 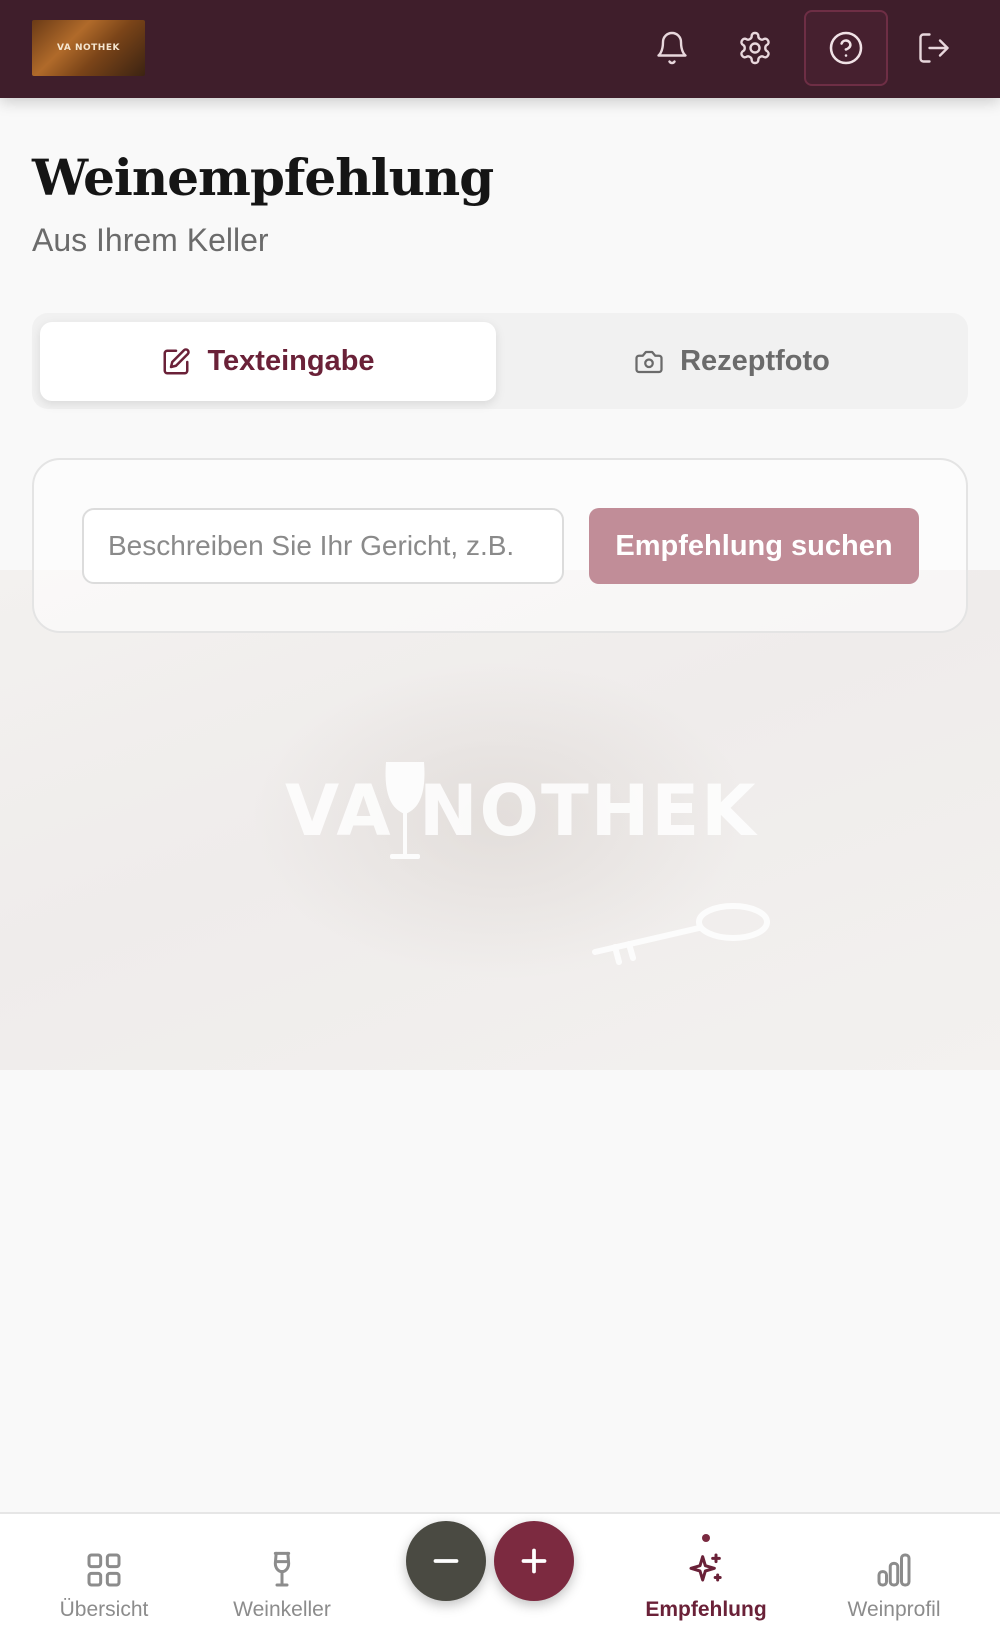 I want to click on help-button, so click(x=846, y=48).